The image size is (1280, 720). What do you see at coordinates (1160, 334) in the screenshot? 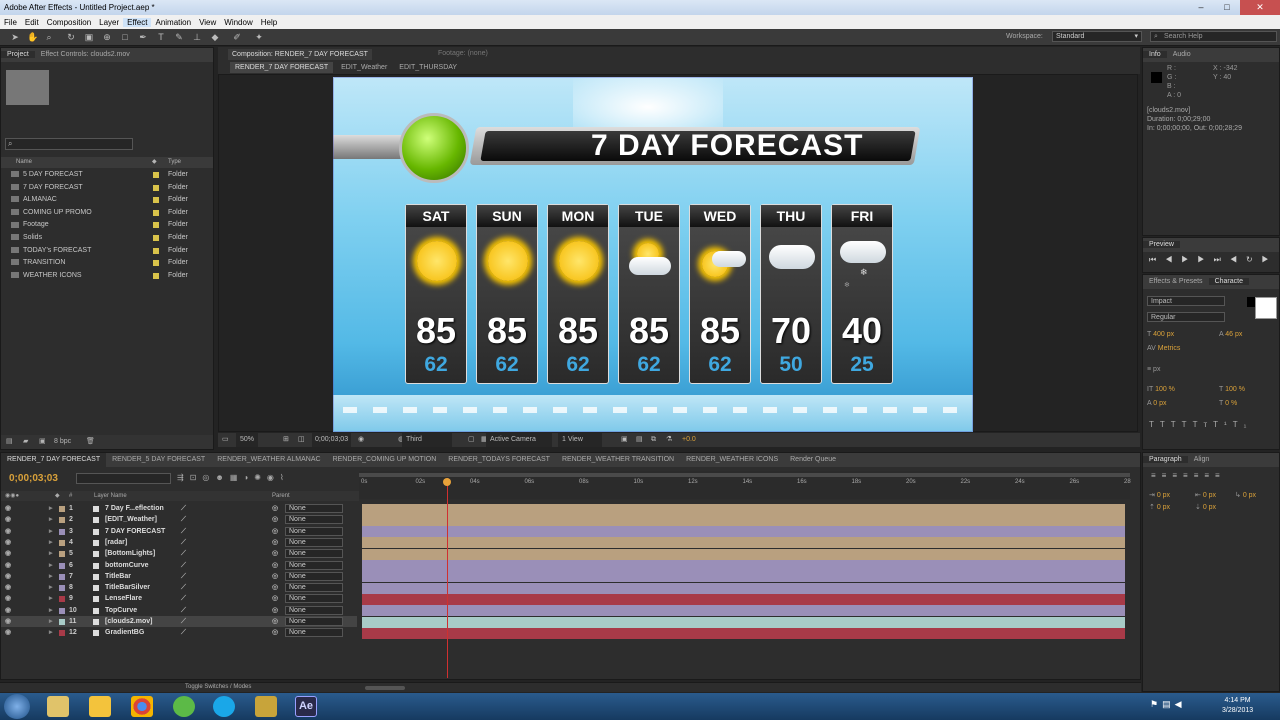
I see `font-size-field: T 400 px` at bounding box center [1160, 334].